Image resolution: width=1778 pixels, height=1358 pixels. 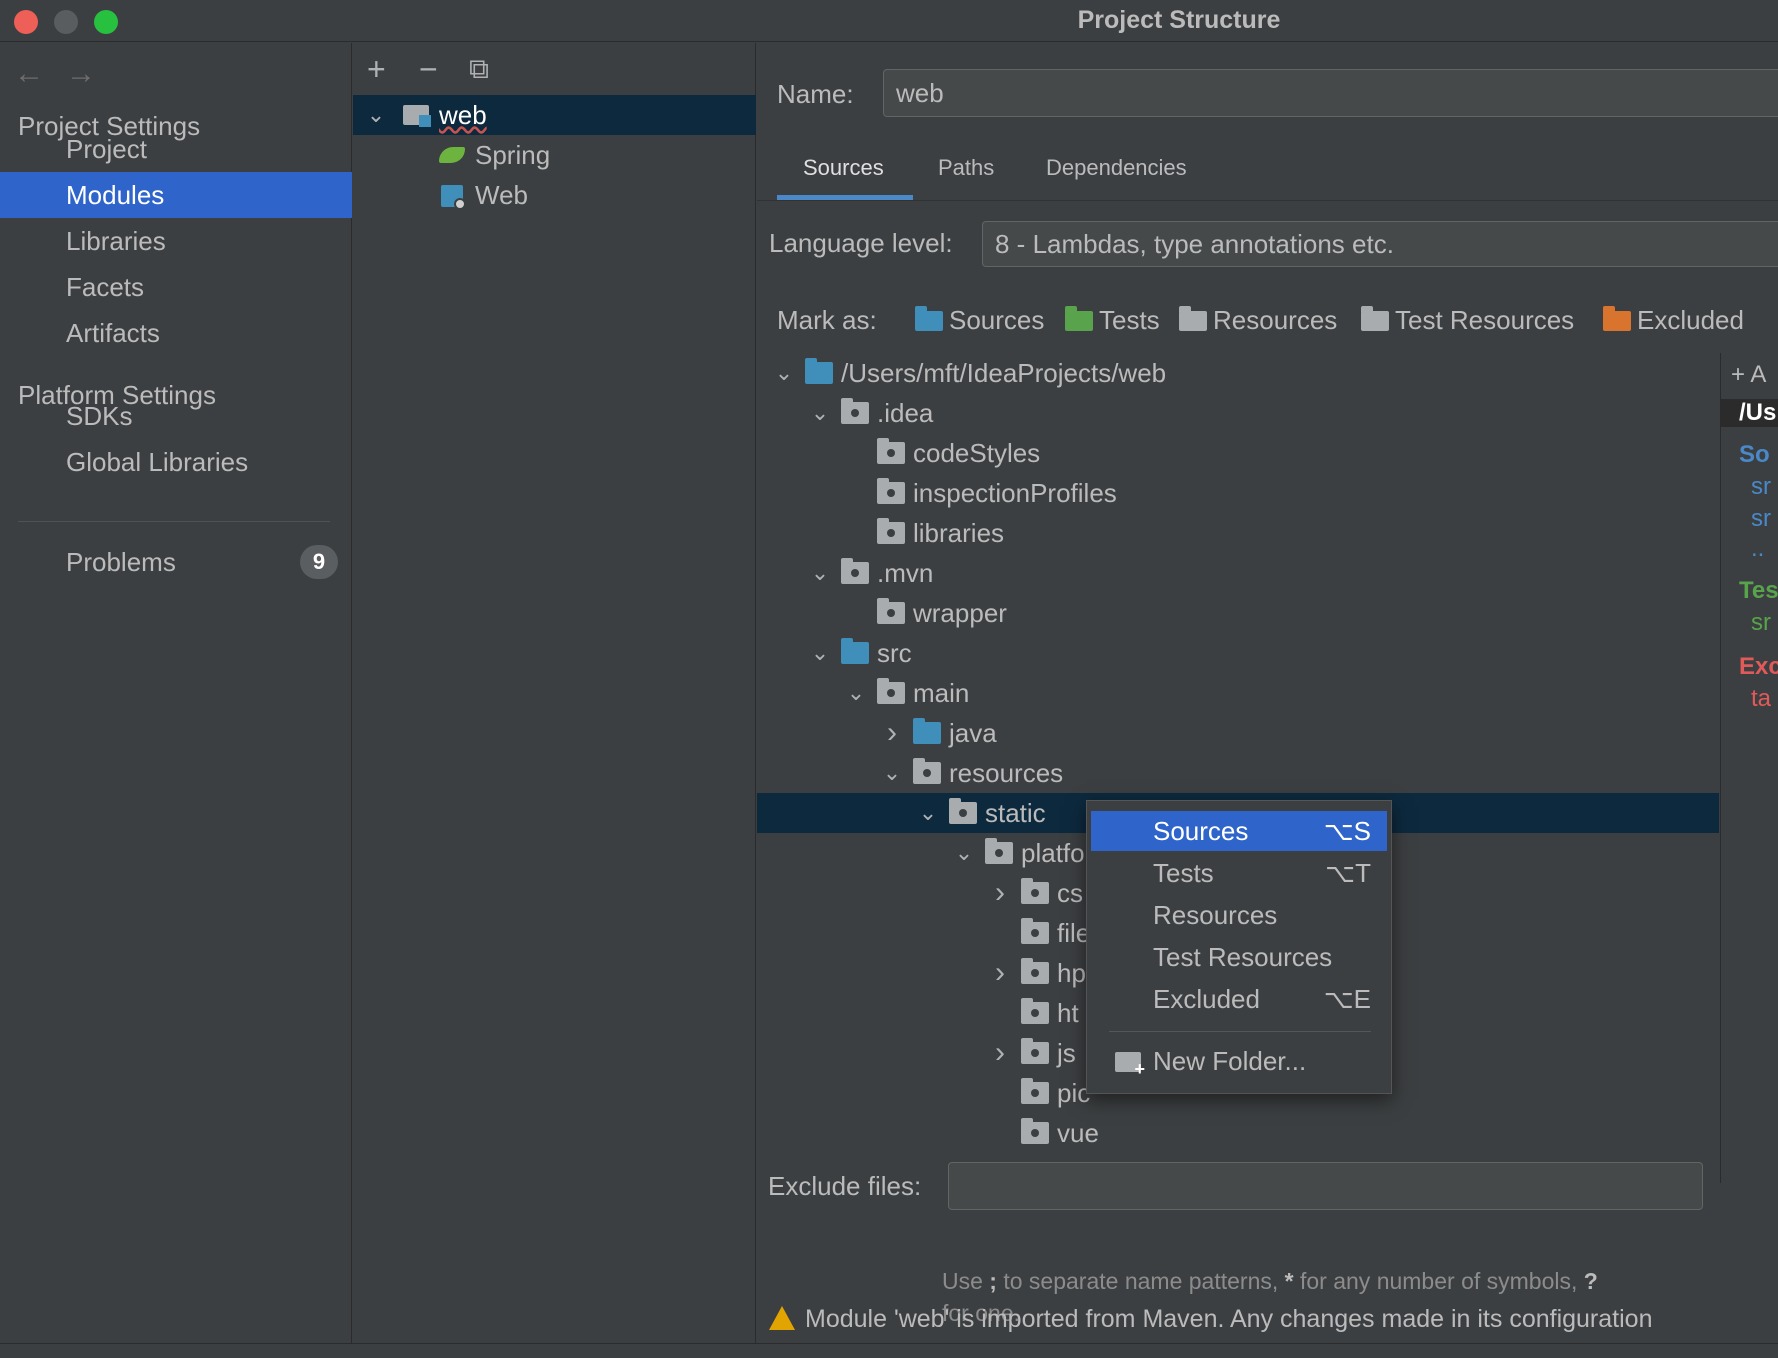 I want to click on module-name-field: web, so click(x=1330, y=93).